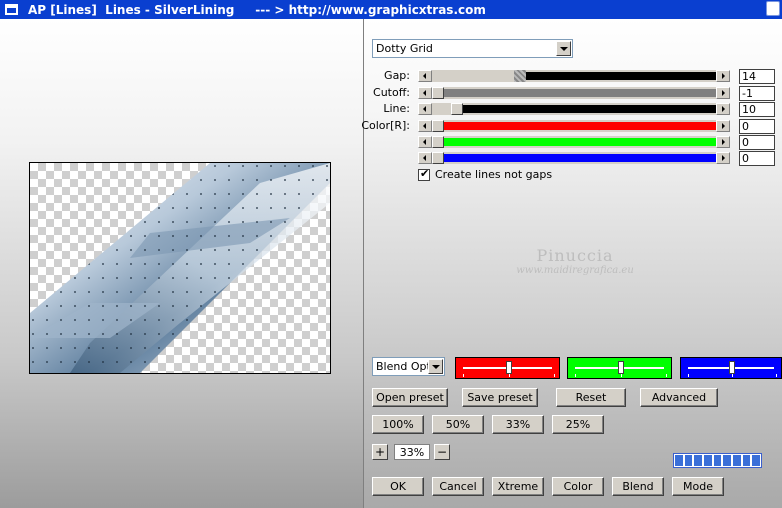 This screenshot has height=508, width=782. Describe the element at coordinates (391, 92) in the screenshot. I see `param-label: Cutoff:` at that location.